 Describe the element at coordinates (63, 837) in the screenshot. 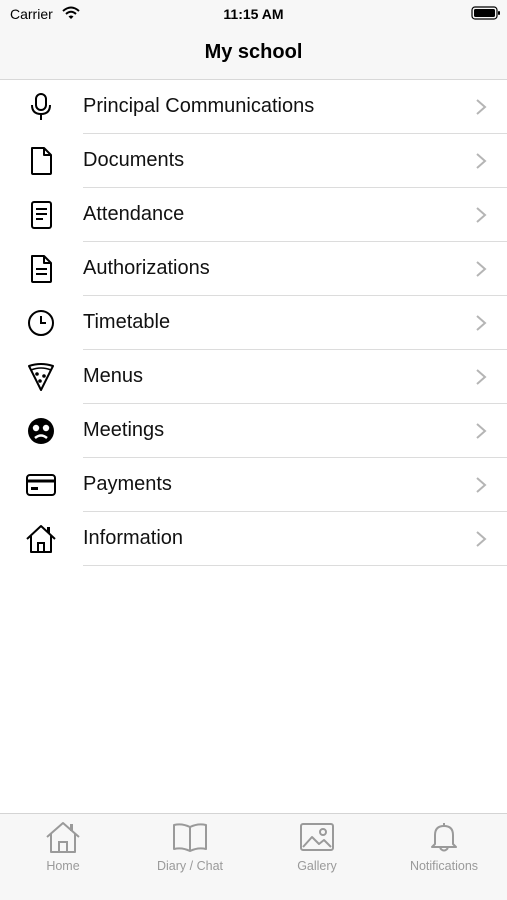

I see `home-icon` at that location.